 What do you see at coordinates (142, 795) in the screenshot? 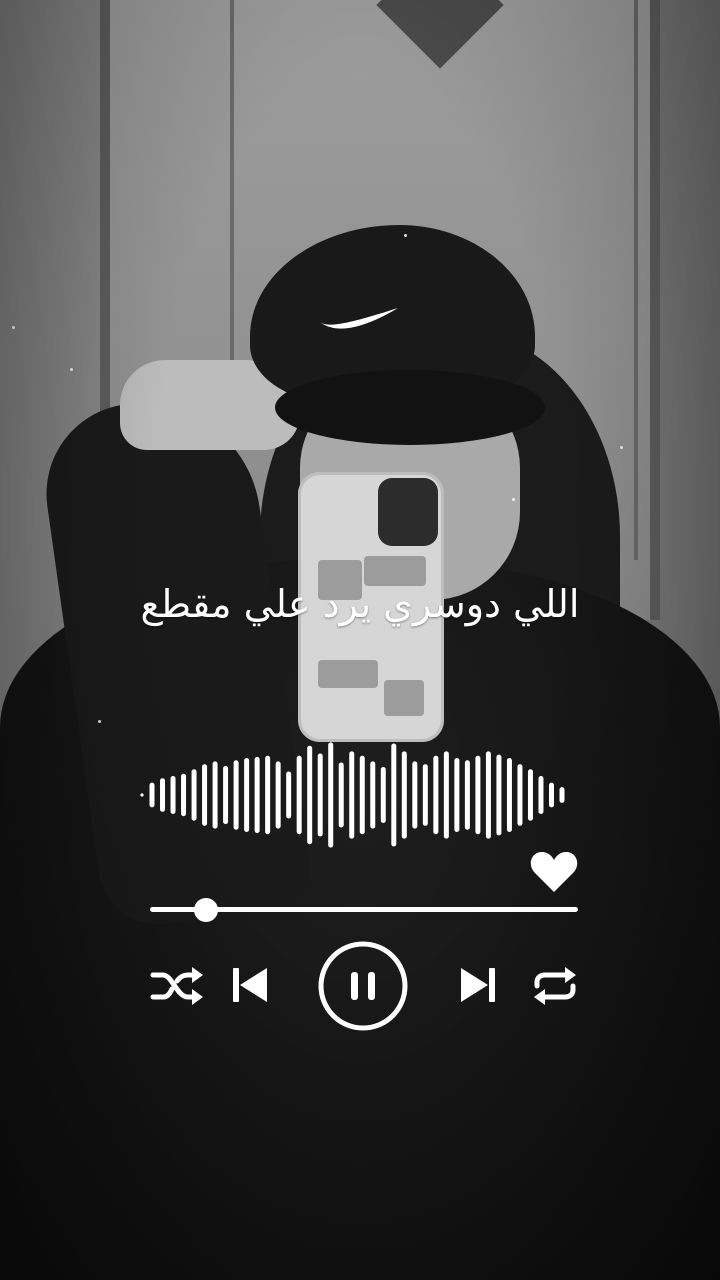
I see `waveform-dot` at bounding box center [142, 795].